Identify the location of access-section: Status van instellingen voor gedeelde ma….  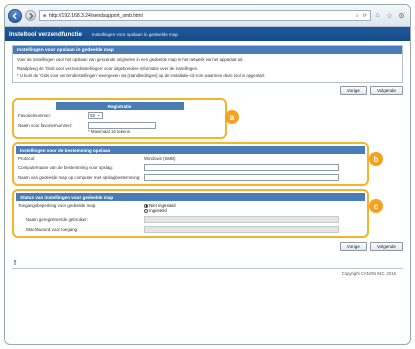
(197, 214).